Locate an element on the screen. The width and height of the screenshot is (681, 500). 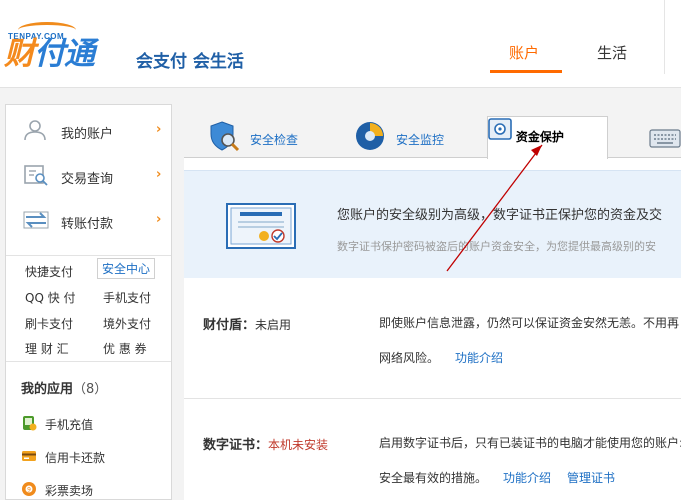
shield-intro-link: 功能介绍 is located at coordinates (479, 358).